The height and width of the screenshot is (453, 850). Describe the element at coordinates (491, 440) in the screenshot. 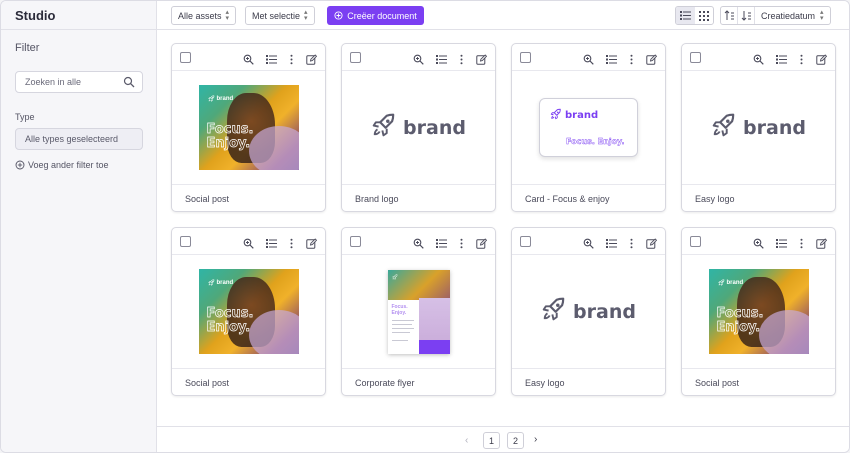

I see `page-button-1: 1` at that location.